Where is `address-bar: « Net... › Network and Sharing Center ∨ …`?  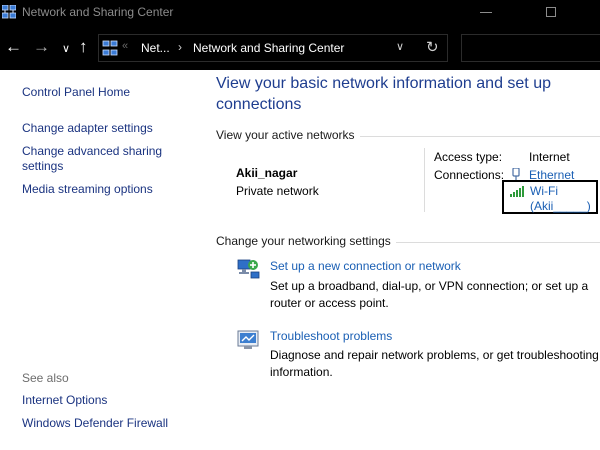 address-bar: « Net... › Network and Sharing Center ∨ … is located at coordinates (273, 48).